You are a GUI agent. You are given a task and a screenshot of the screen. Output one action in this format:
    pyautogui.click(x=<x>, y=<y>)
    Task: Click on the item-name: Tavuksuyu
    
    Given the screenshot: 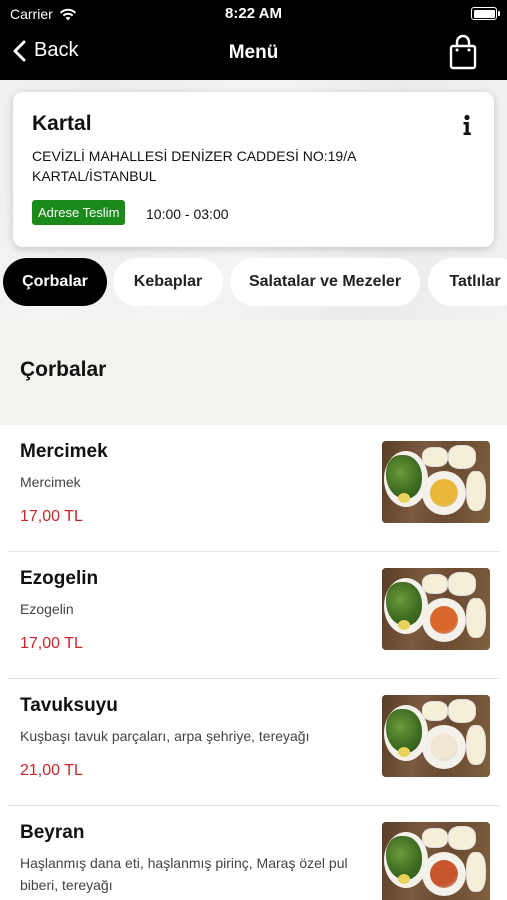 What is the action you would take?
    pyautogui.click(x=69, y=705)
    